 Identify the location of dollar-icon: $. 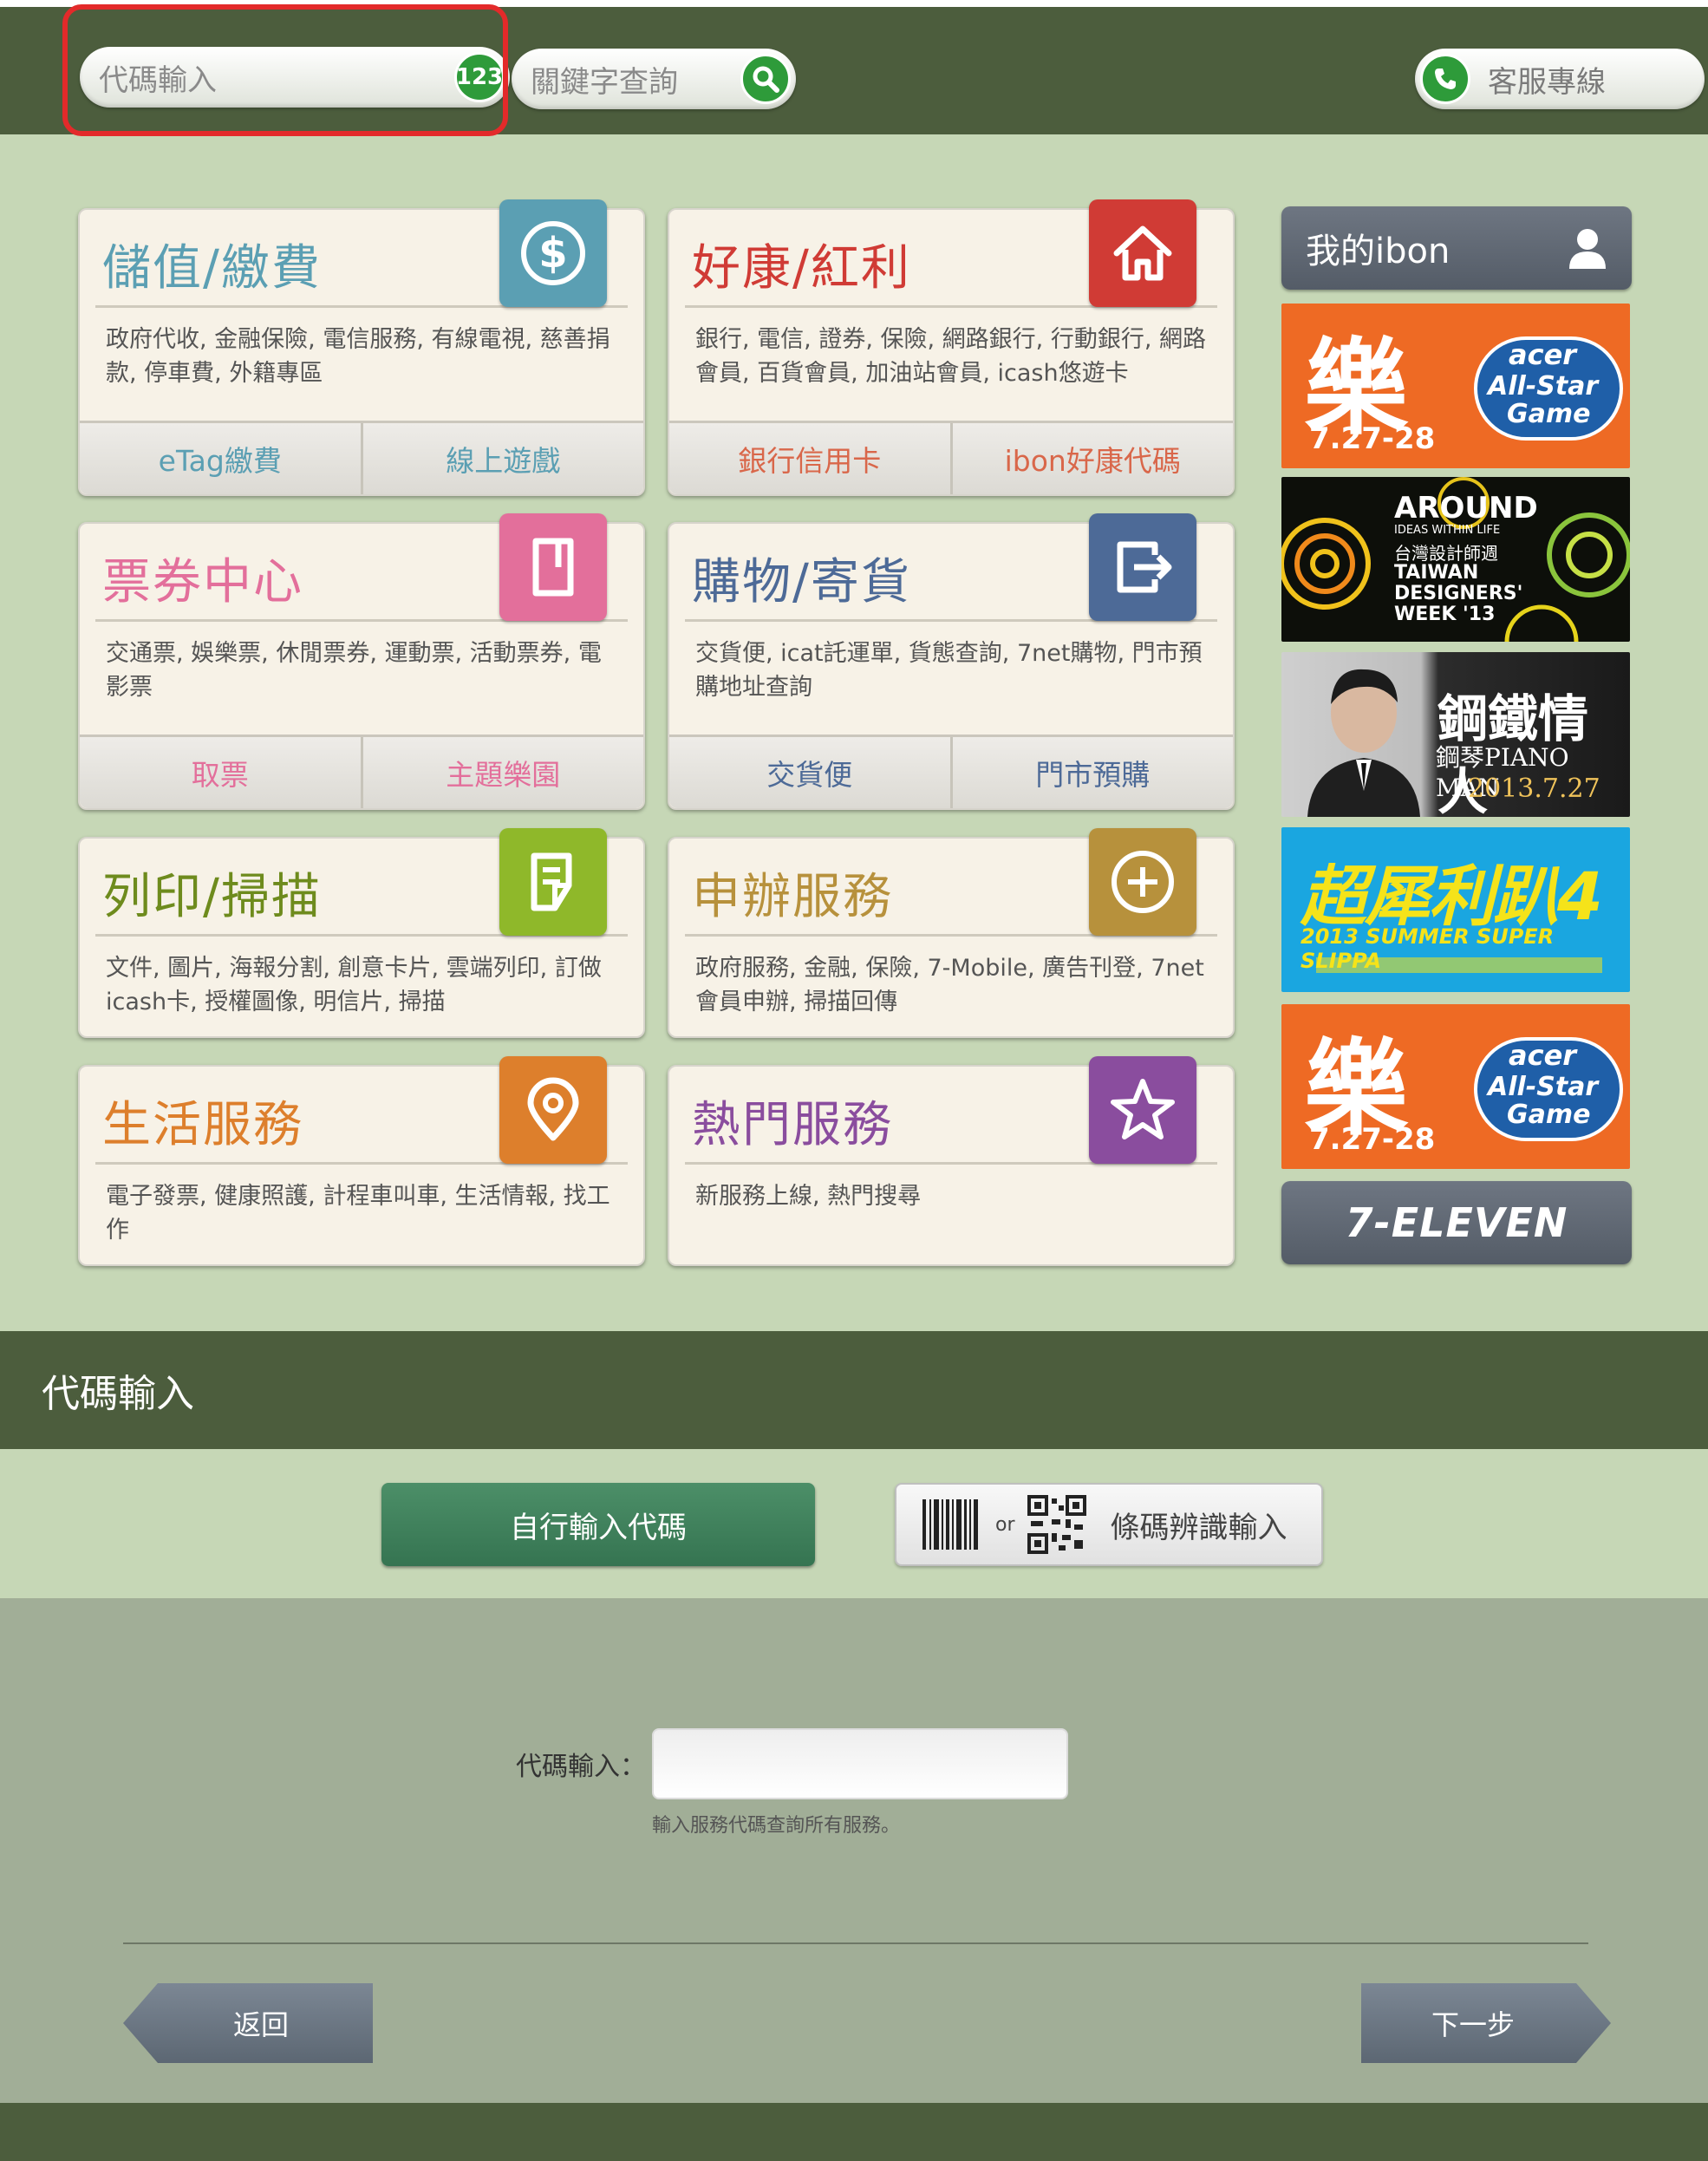
(553, 253).